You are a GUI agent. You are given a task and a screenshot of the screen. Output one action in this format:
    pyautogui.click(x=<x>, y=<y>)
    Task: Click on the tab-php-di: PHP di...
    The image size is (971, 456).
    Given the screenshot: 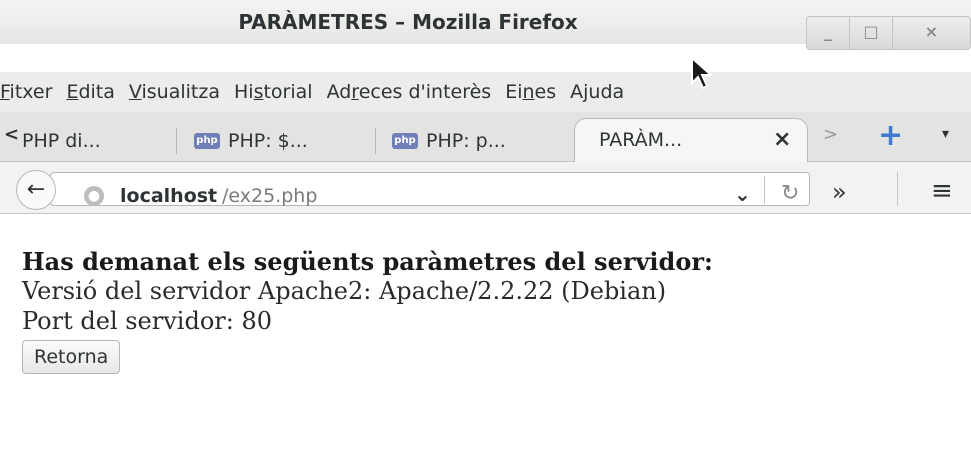 What is the action you would take?
    pyautogui.click(x=57, y=141)
    